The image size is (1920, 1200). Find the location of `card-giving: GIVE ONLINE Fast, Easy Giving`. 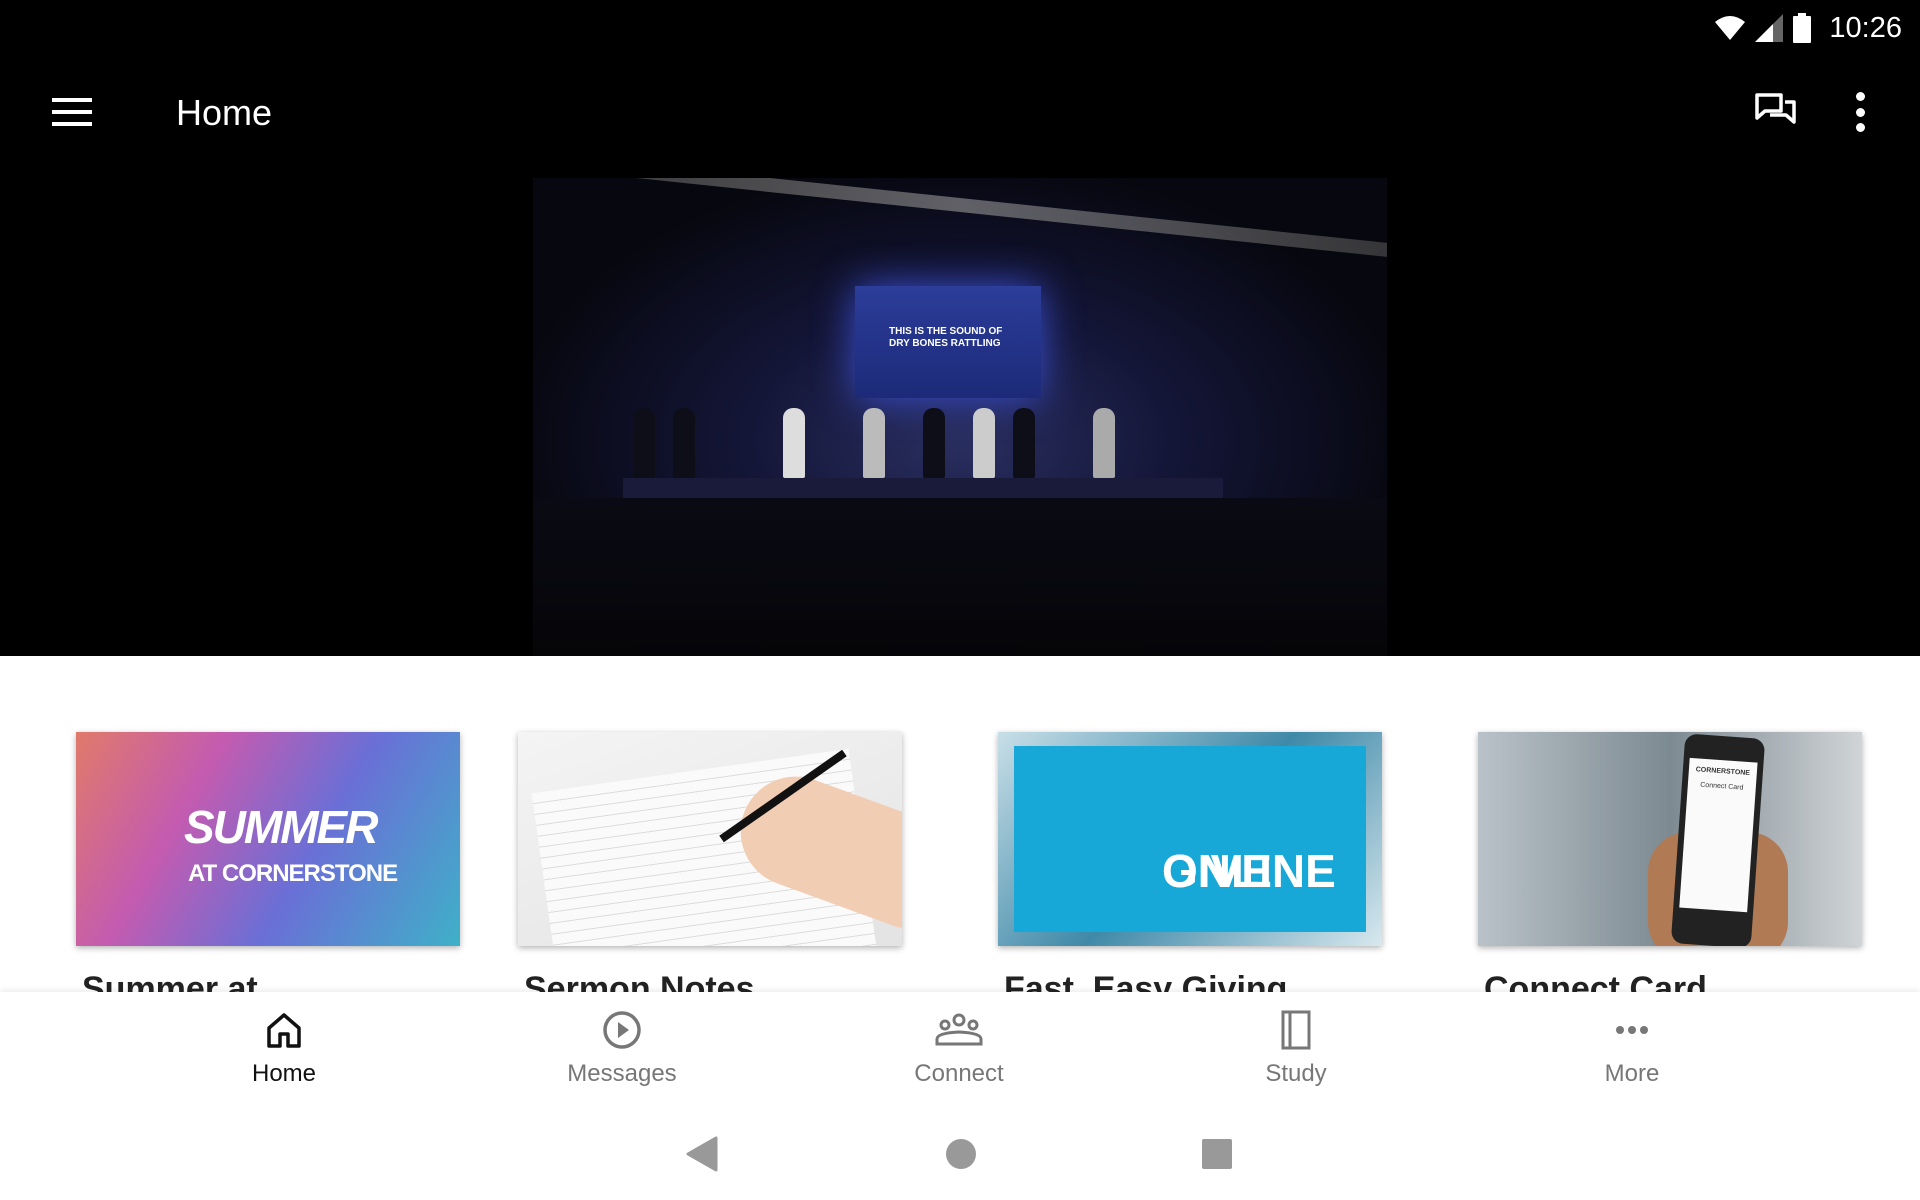

card-giving: GIVE ONLINE Fast, Easy Giving is located at coordinates (1190, 862).